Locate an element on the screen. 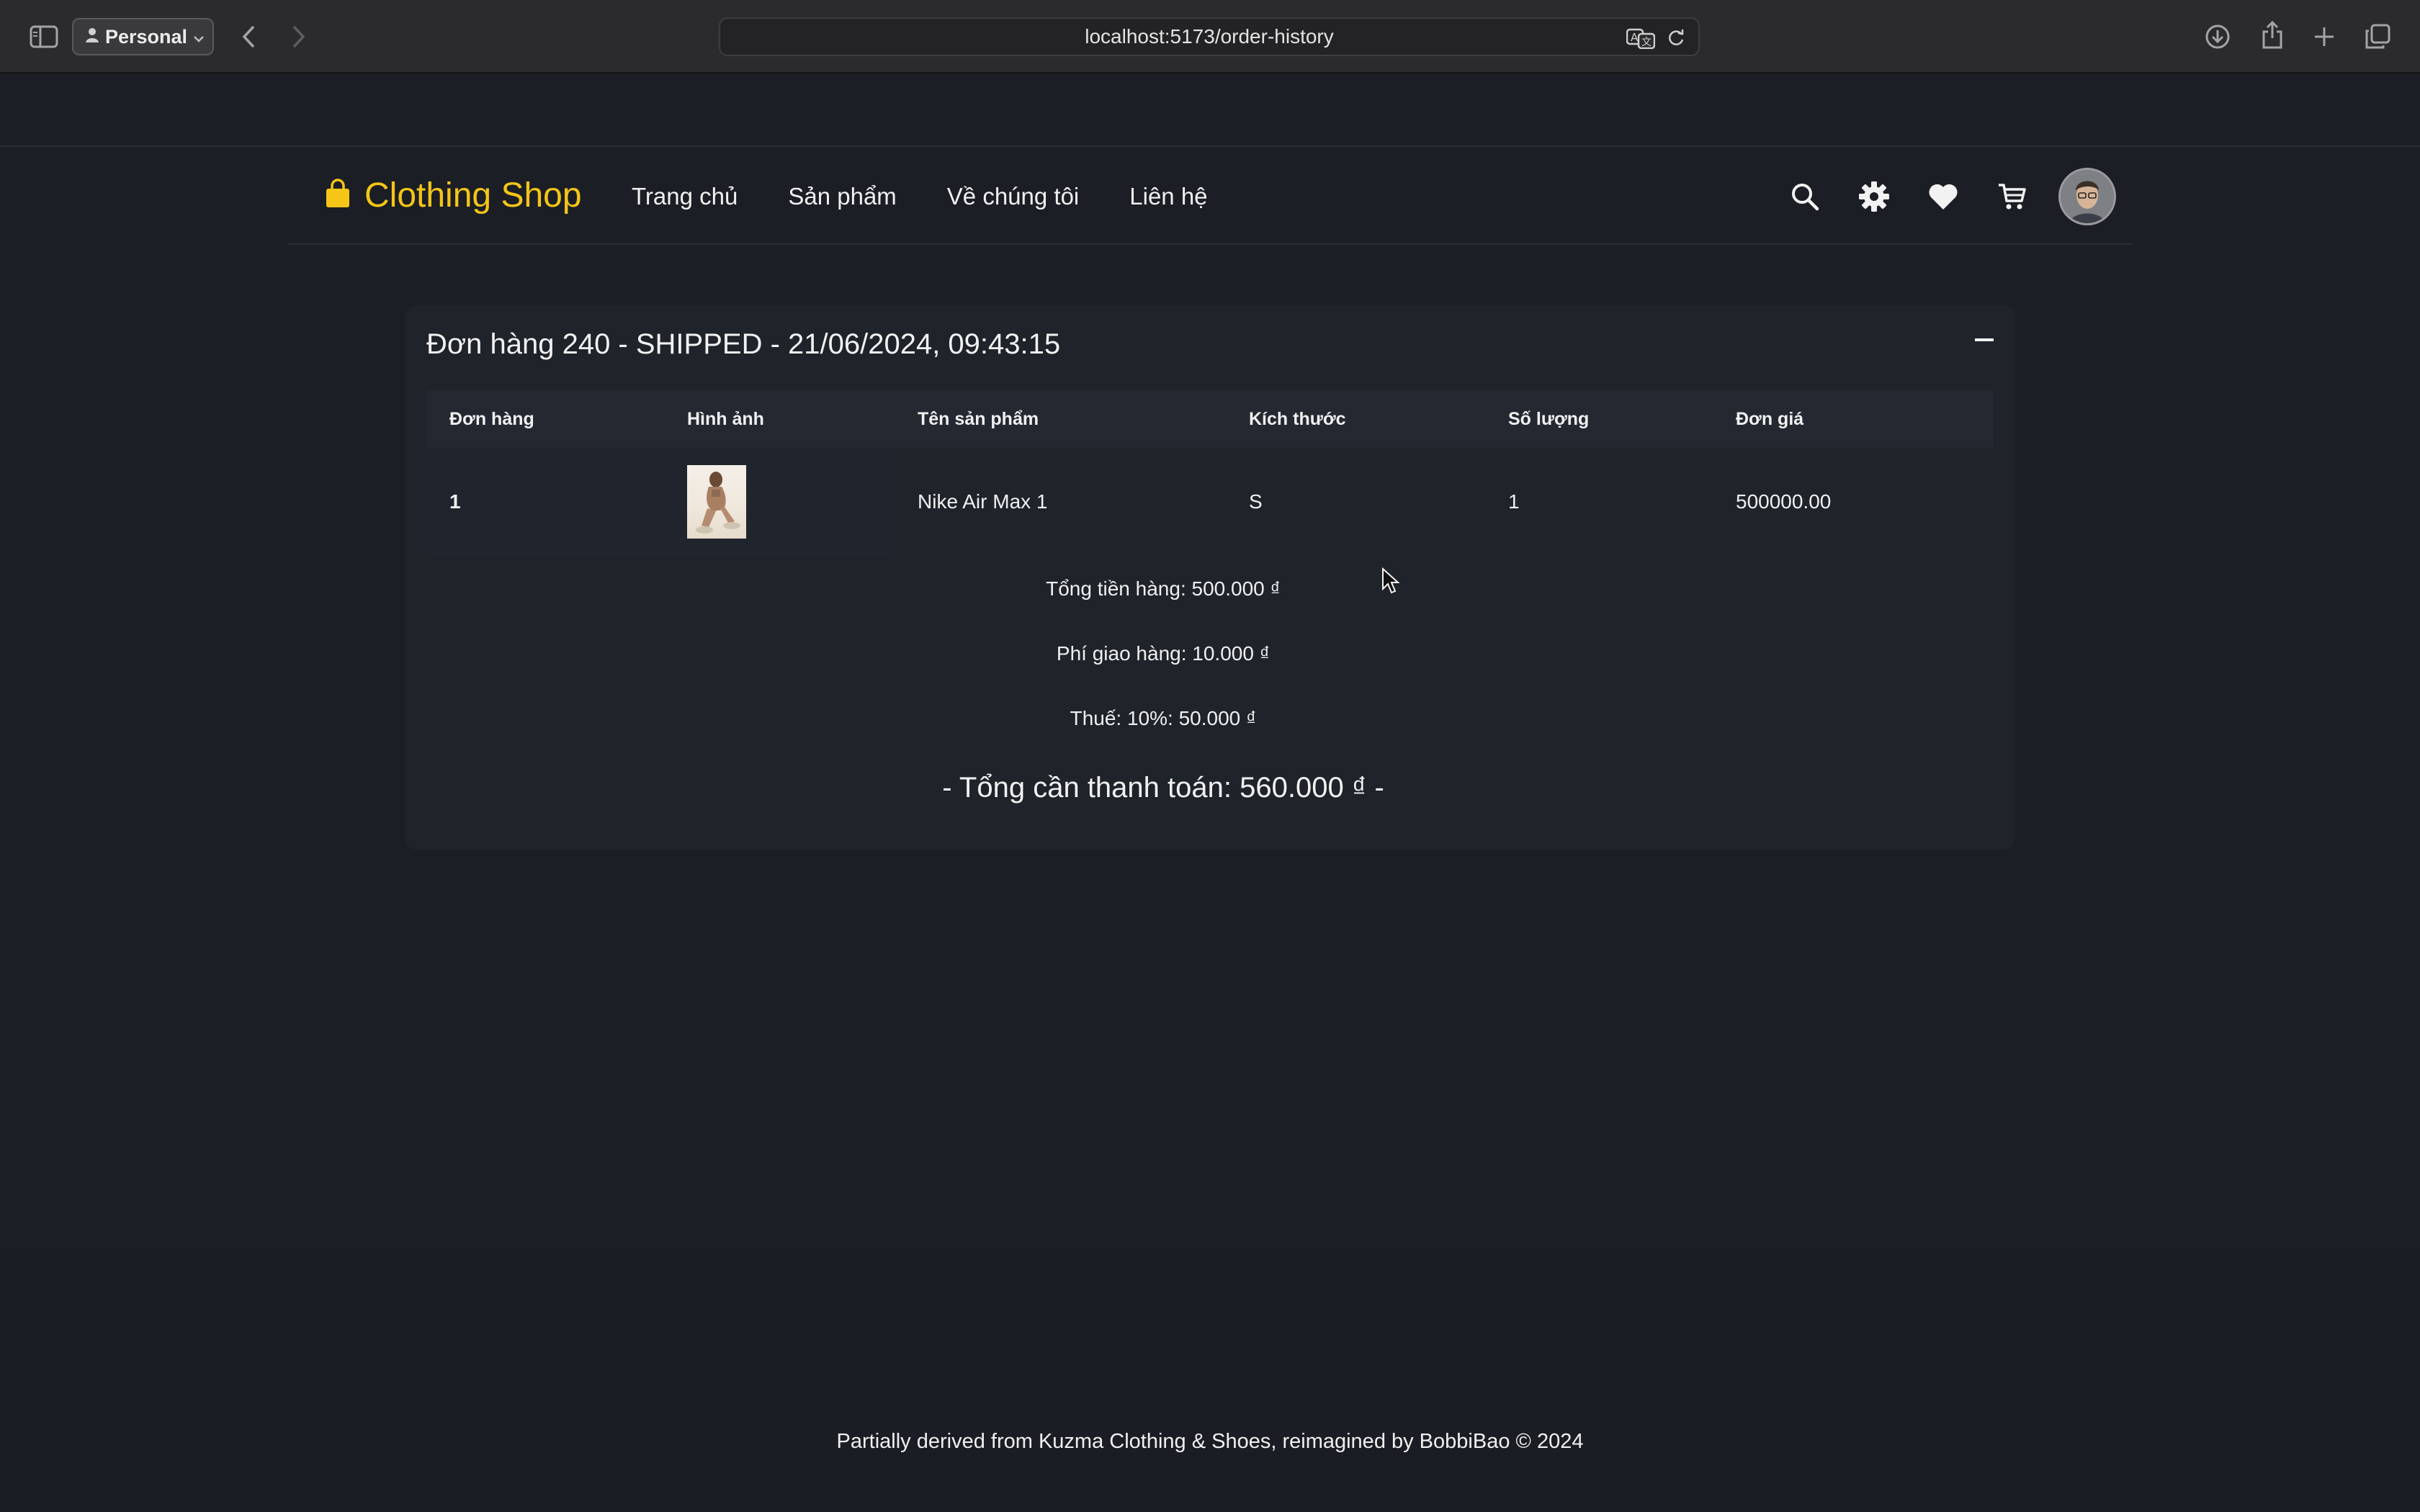 Image resolution: width=2420 pixels, height=1512 pixels. image-cell is located at coordinates (780, 502).